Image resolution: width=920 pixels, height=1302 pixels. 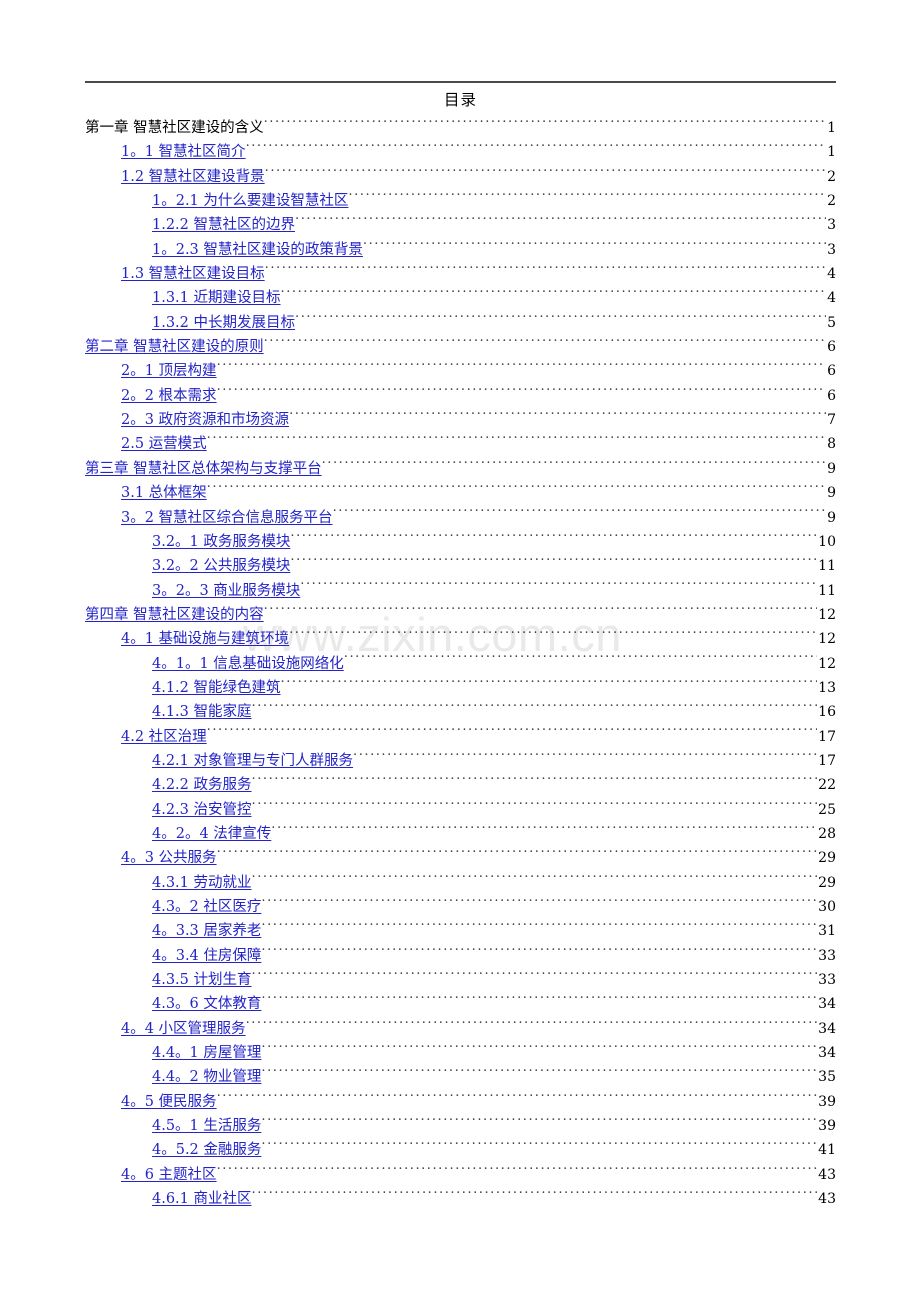 I want to click on toc-entry-label: 4。1 基础设施与建筑环境, so click(x=205, y=639).